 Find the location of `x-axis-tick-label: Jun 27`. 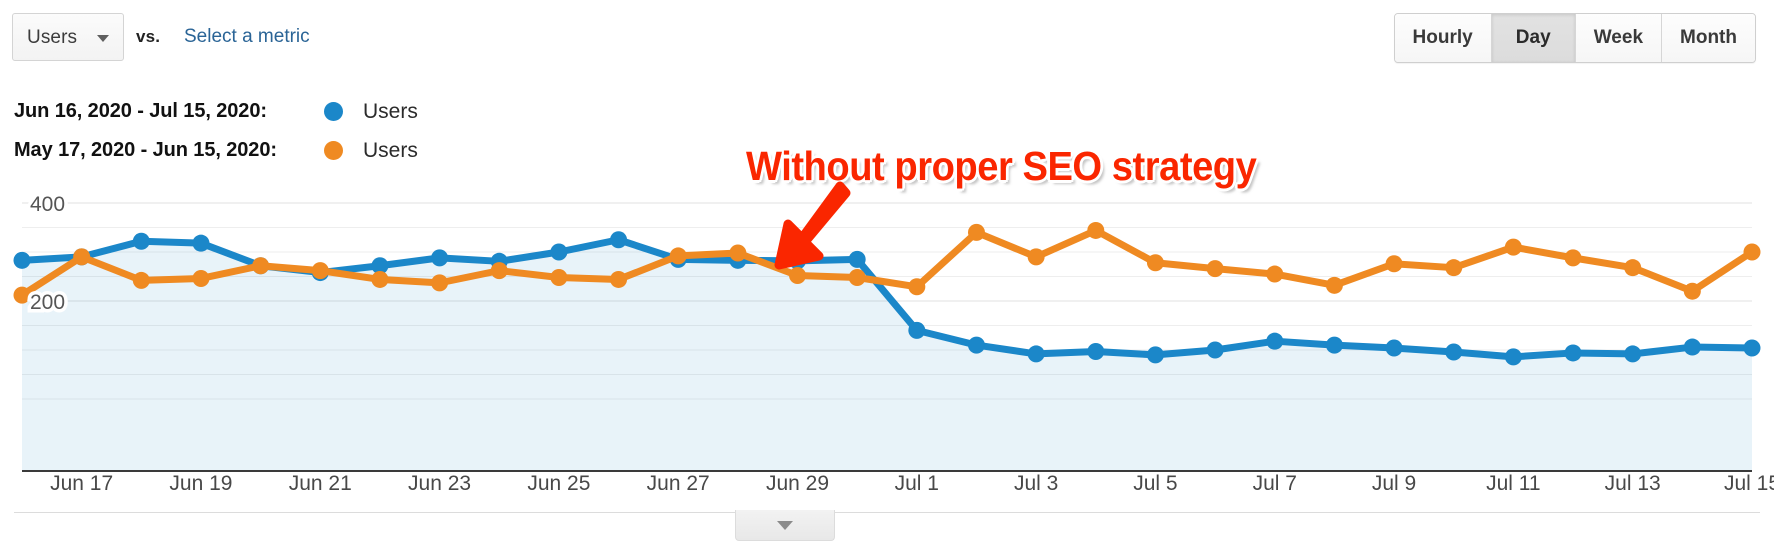

x-axis-tick-label: Jun 27 is located at coordinates (678, 483).